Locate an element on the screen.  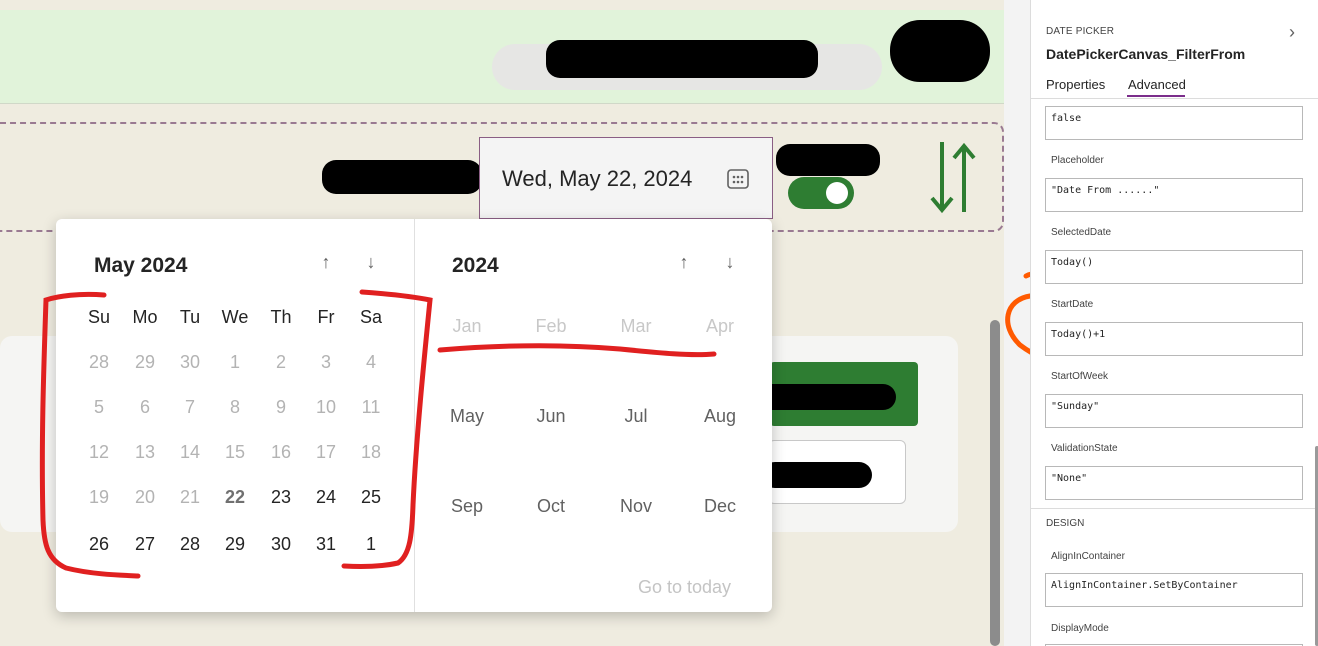
calendar-day: 20 is located at coordinates (145, 497).